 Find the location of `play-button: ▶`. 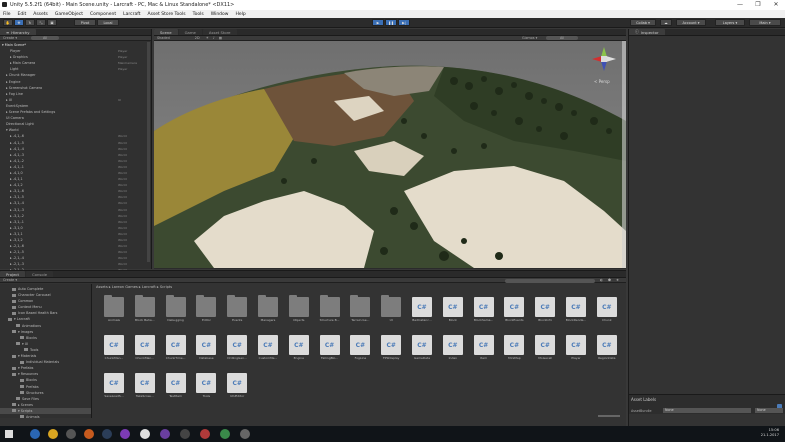

play-button: ▶ is located at coordinates (378, 22).